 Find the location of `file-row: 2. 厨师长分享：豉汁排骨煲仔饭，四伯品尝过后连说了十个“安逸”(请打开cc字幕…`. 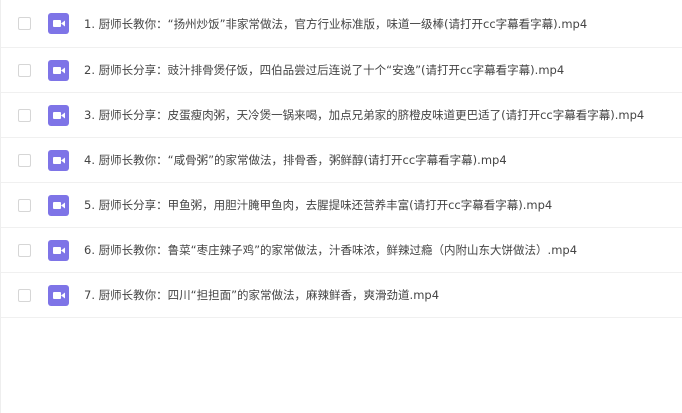

file-row: 2. 厨师长分享：豉汁排骨煲仔饭，四伯品尝过后连说了十个“安逸”(请打开cc字幕… is located at coordinates (341, 70).